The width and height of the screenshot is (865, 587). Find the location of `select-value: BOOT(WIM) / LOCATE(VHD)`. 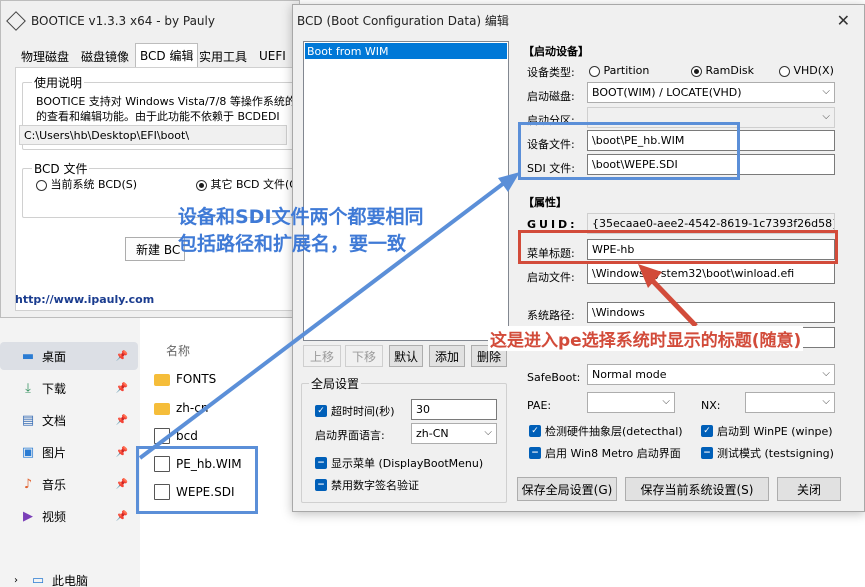

select-value: BOOT(WIM) / LOCATE(VHD) is located at coordinates (667, 92).